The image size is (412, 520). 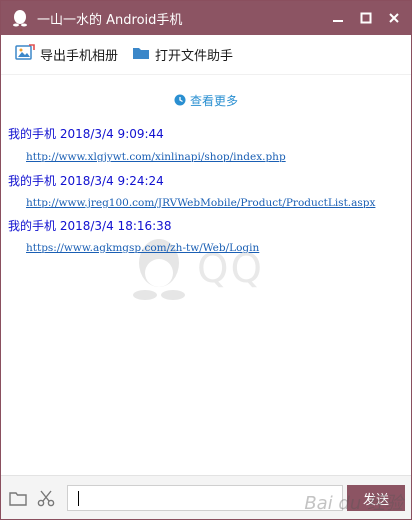 What do you see at coordinates (78, 498) in the screenshot?
I see `text-caret` at bounding box center [78, 498].